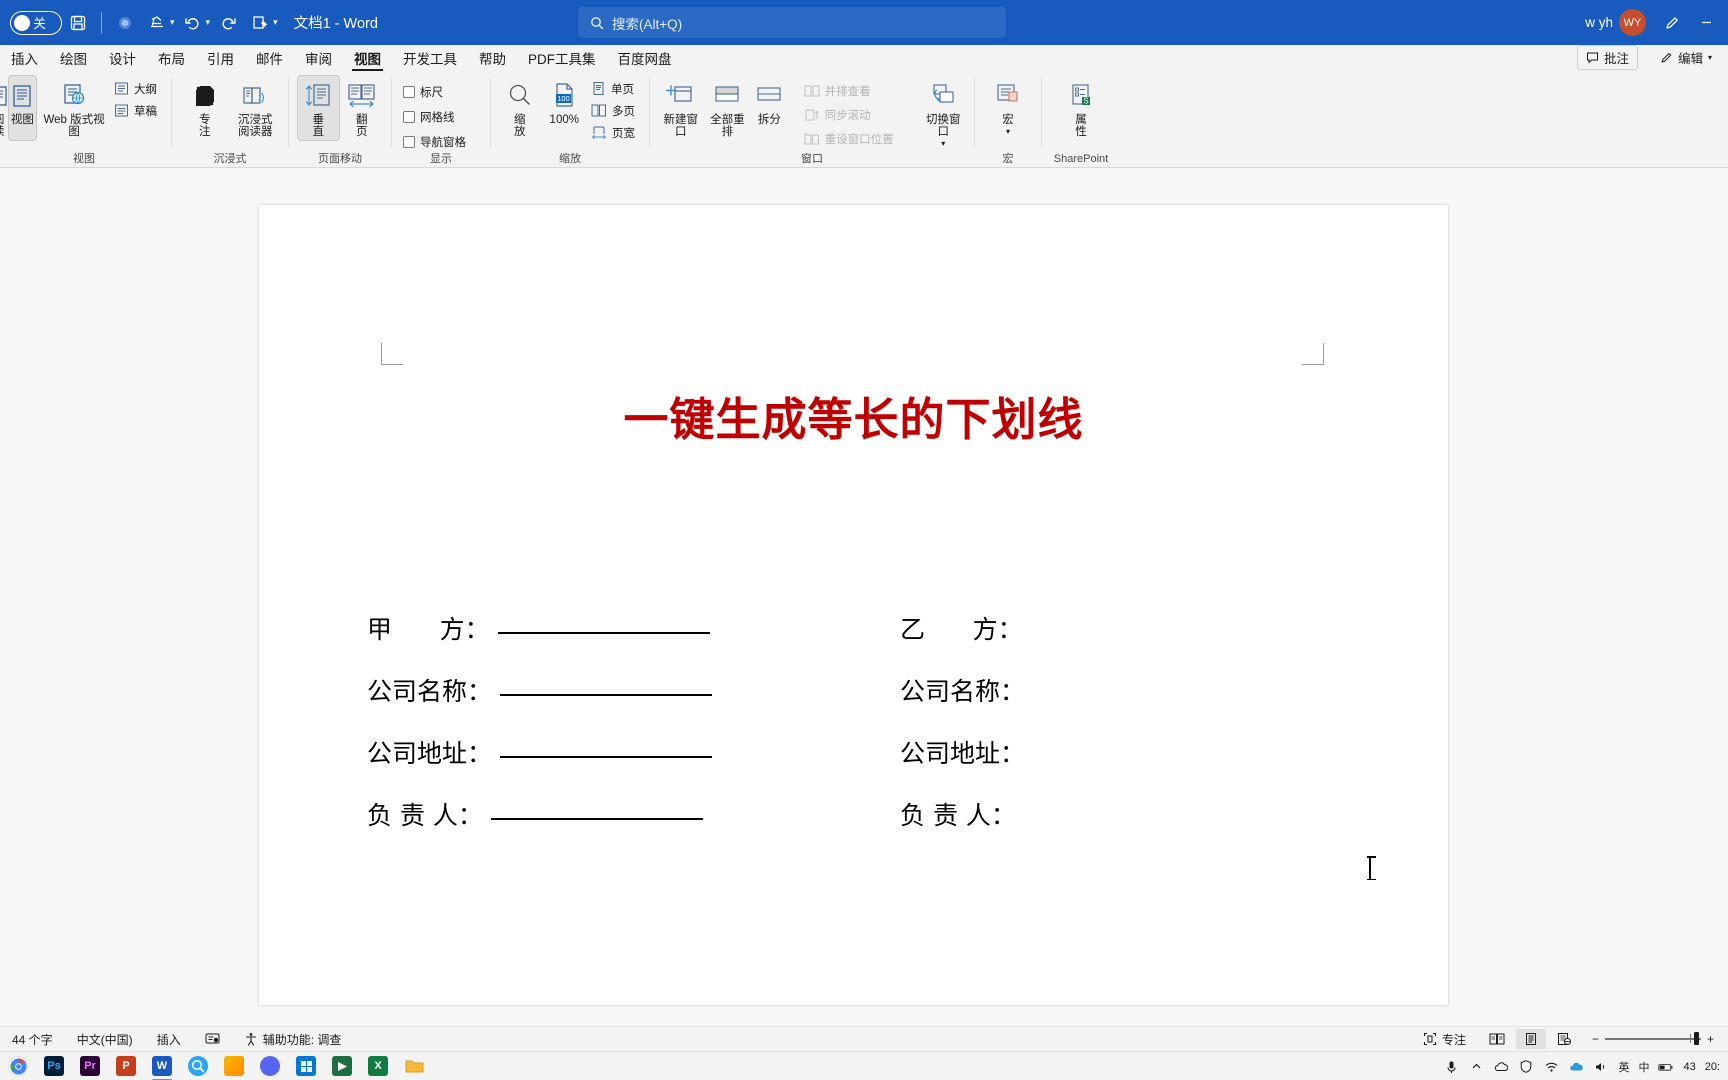 The image size is (1728, 1080). What do you see at coordinates (171, 59) in the screenshot?
I see `tab-3: 布局` at bounding box center [171, 59].